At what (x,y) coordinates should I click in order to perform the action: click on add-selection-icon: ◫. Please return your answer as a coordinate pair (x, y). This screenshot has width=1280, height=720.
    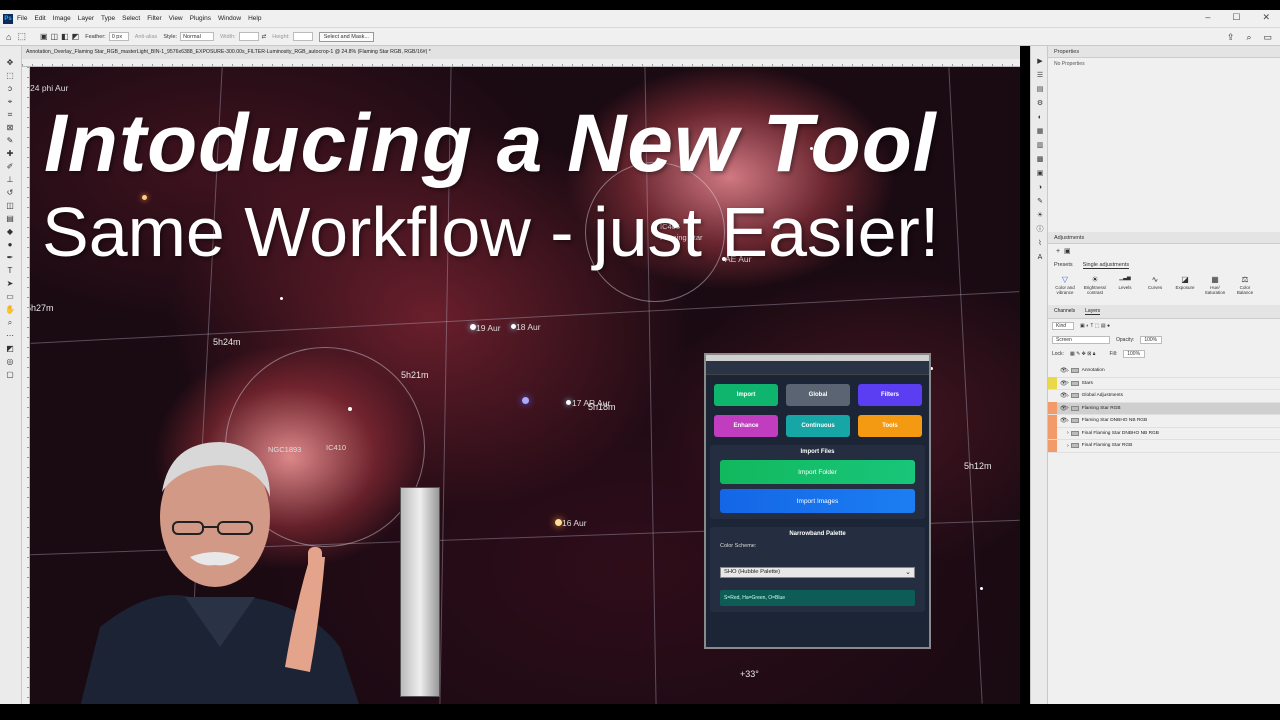
    Looking at the image, I should click on (55, 36).